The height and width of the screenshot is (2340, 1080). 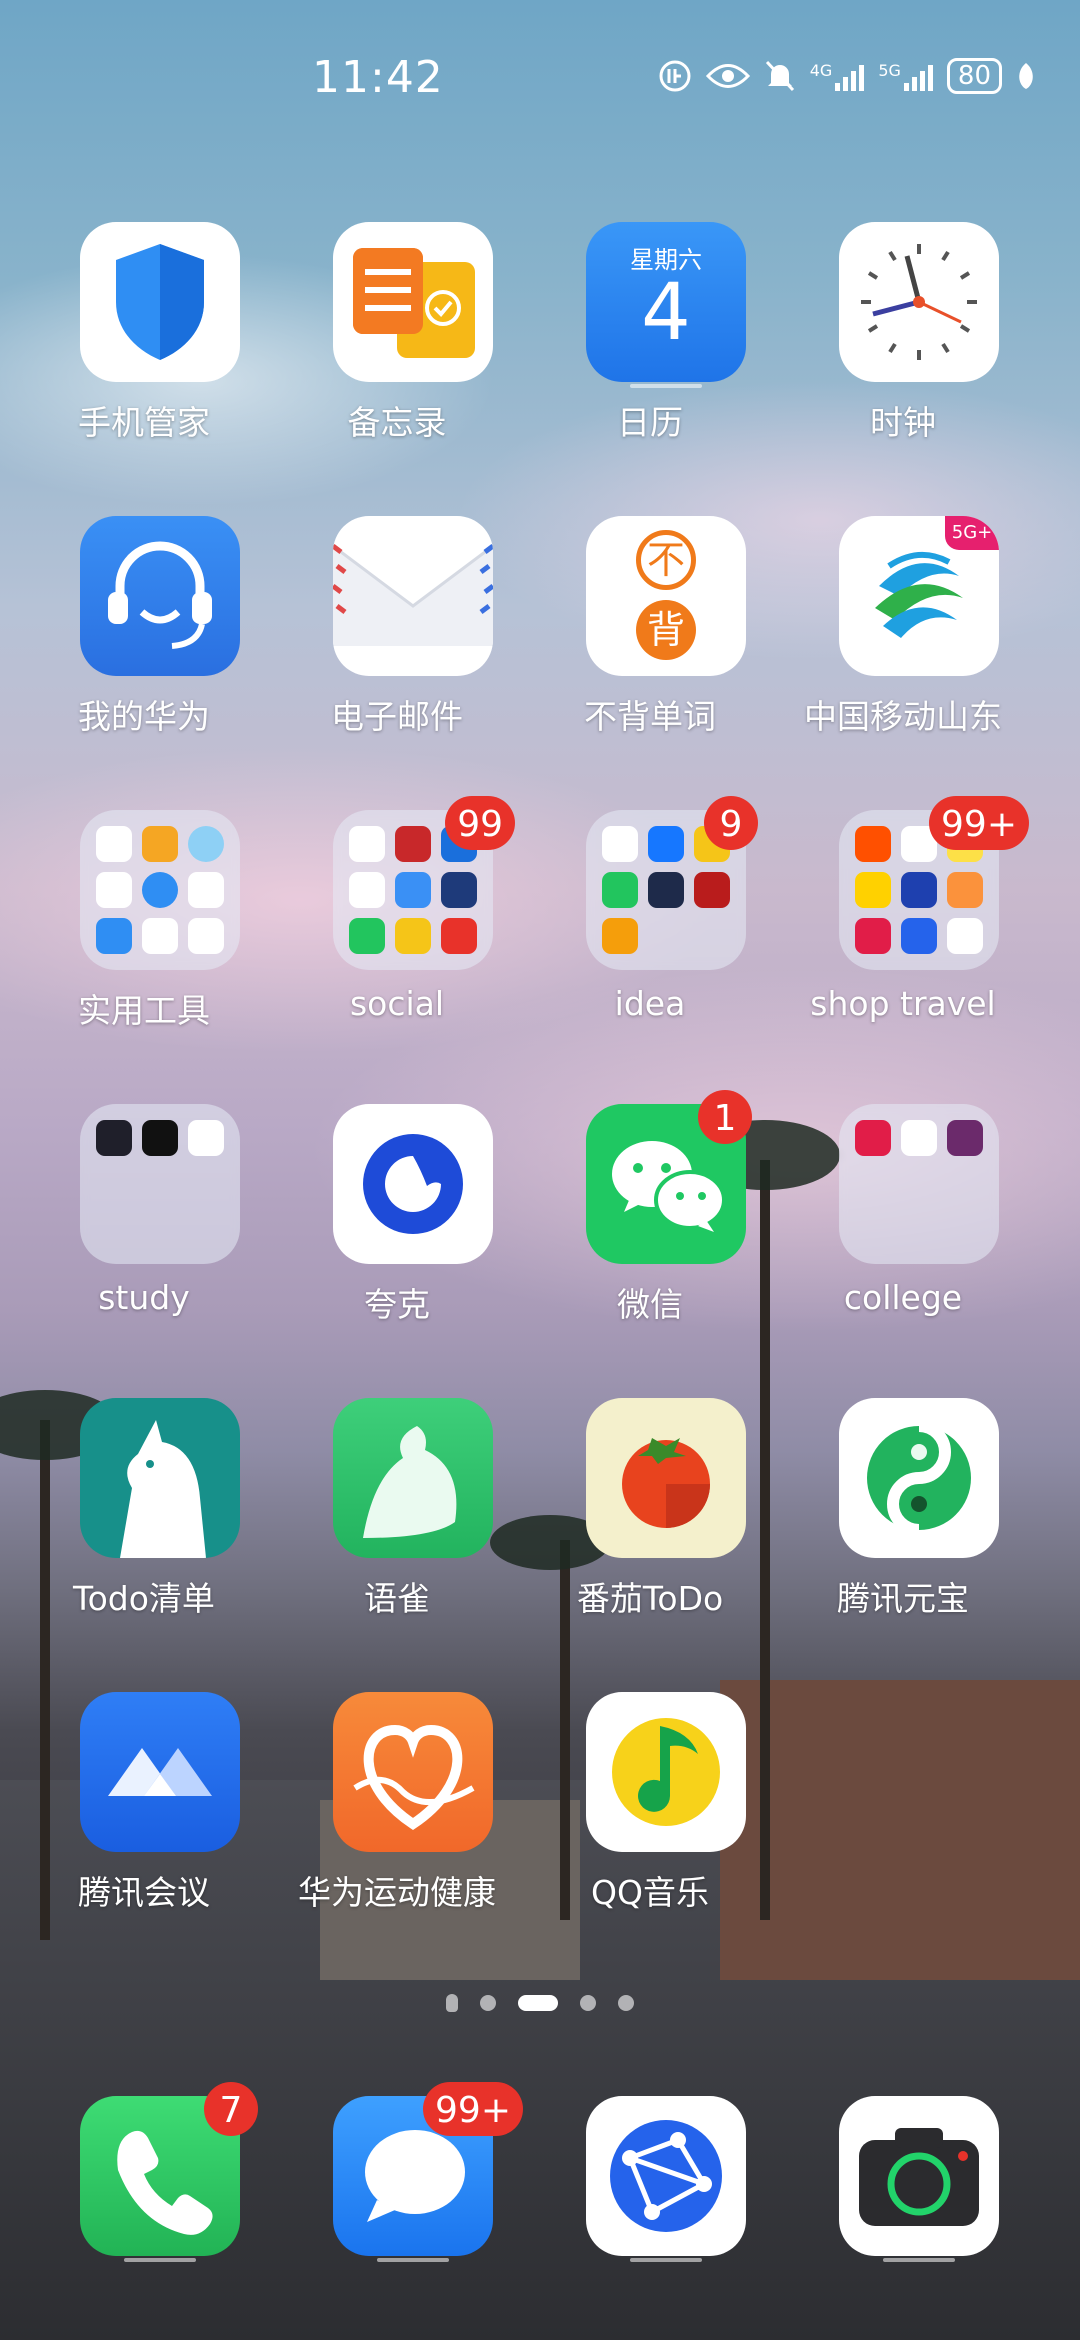 What do you see at coordinates (847, 76) in the screenshot?
I see `status-icons: 4G 5G 80` at bounding box center [847, 76].